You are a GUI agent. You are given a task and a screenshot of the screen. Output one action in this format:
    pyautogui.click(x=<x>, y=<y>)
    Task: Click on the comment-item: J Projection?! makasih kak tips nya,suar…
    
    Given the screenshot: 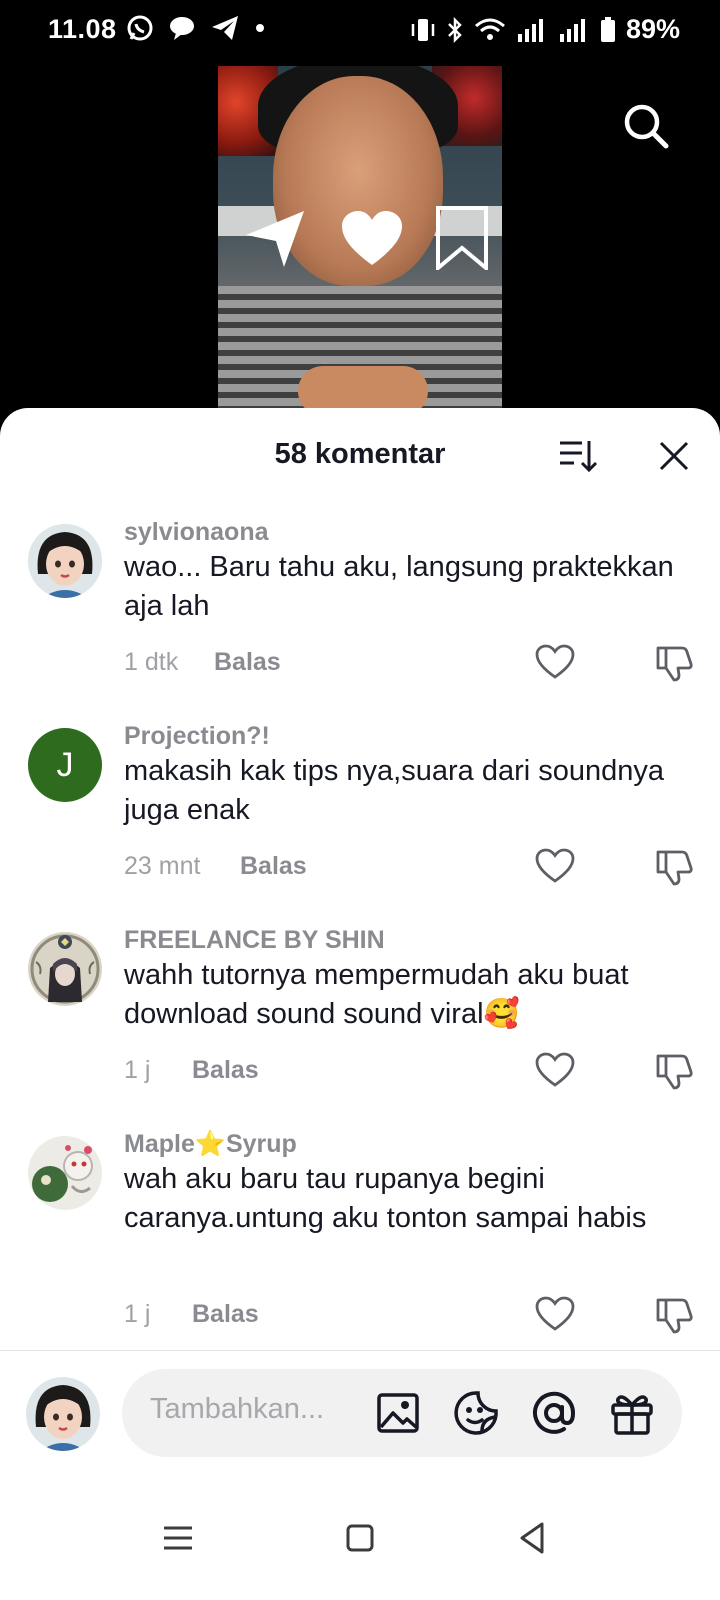 What is the action you would take?
    pyautogui.click(x=360, y=817)
    